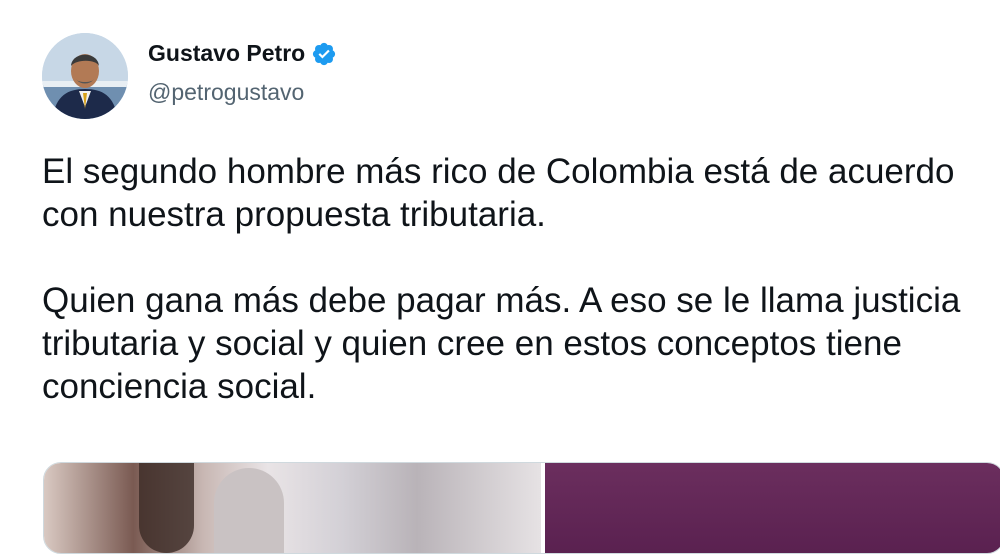 The width and height of the screenshot is (1000, 554). I want to click on display-name: Gustavo Petro, so click(226, 53).